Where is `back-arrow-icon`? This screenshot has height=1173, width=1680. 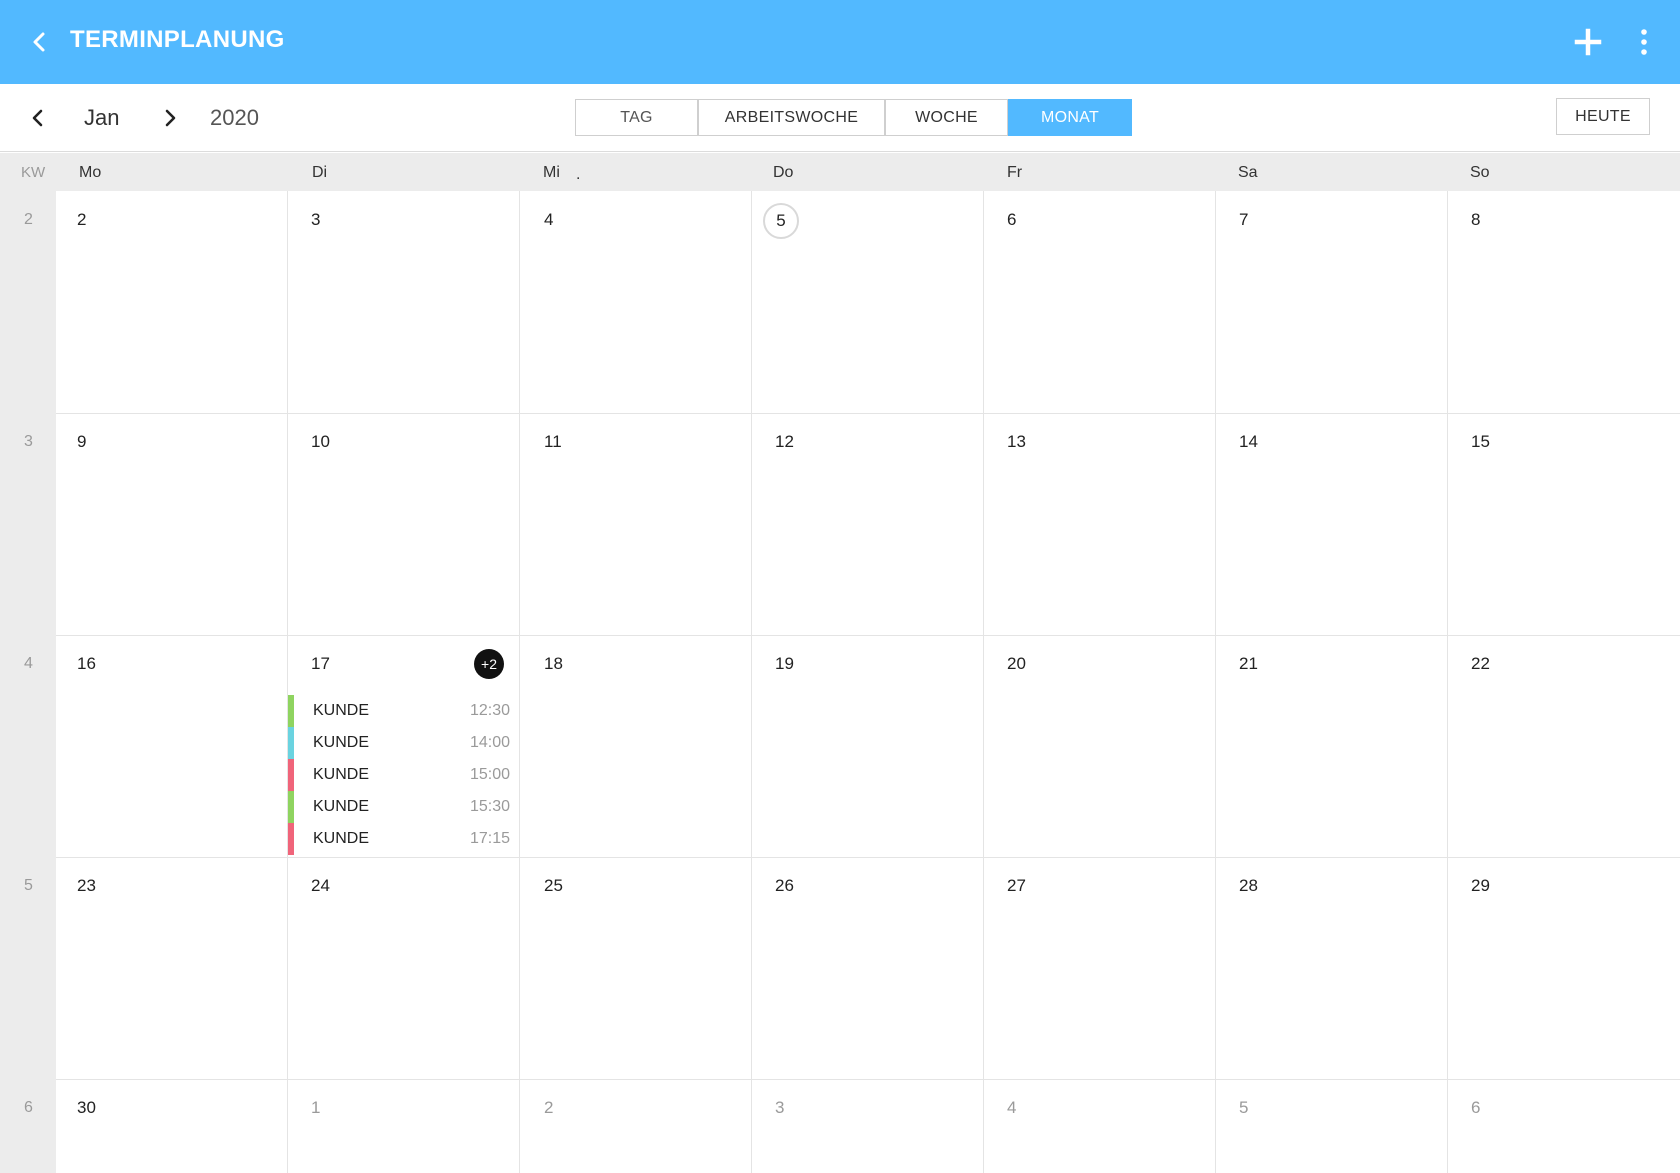 back-arrow-icon is located at coordinates (40, 42).